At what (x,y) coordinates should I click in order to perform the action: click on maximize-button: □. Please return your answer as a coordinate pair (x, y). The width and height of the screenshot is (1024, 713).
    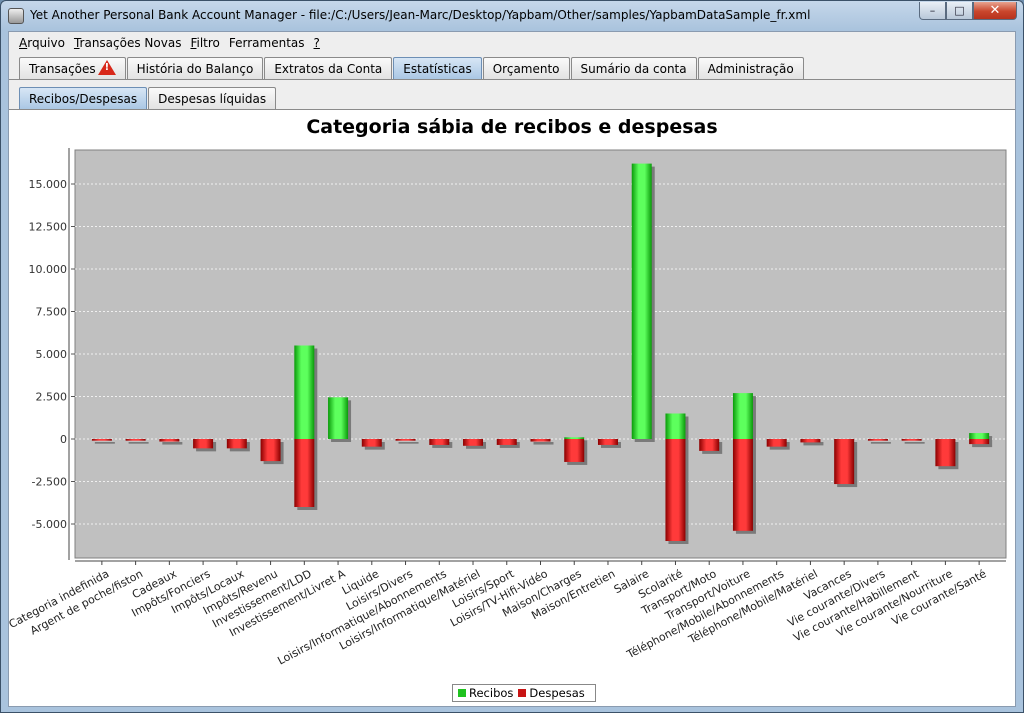
    Looking at the image, I should click on (959, 11).